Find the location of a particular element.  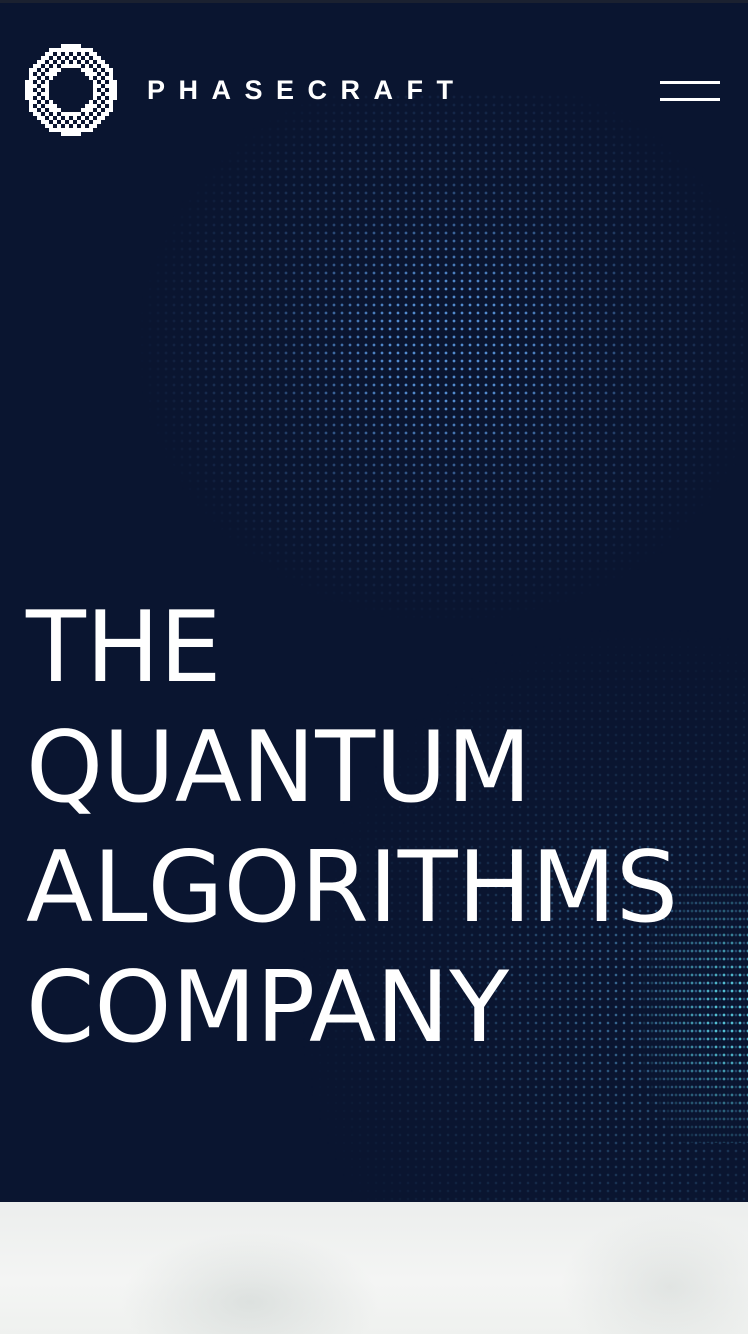

hamburger-menu-icon is located at coordinates (690, 92).